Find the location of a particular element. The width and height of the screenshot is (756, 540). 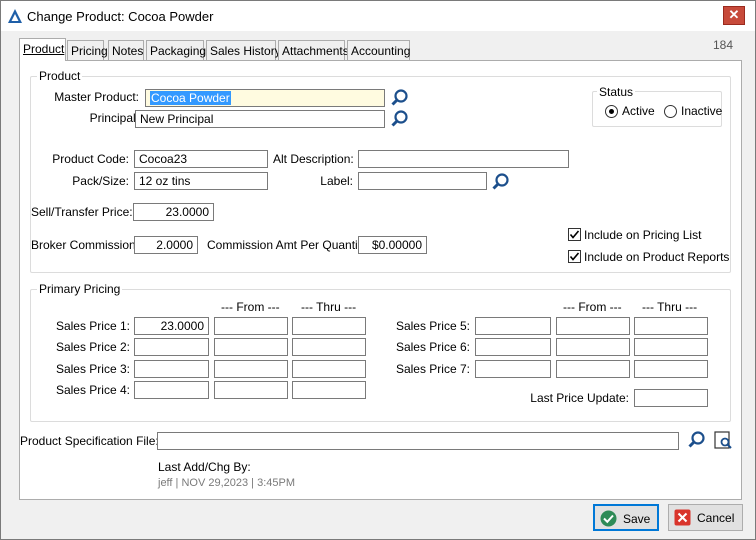

sales-price-7-input is located at coordinates (513, 369).